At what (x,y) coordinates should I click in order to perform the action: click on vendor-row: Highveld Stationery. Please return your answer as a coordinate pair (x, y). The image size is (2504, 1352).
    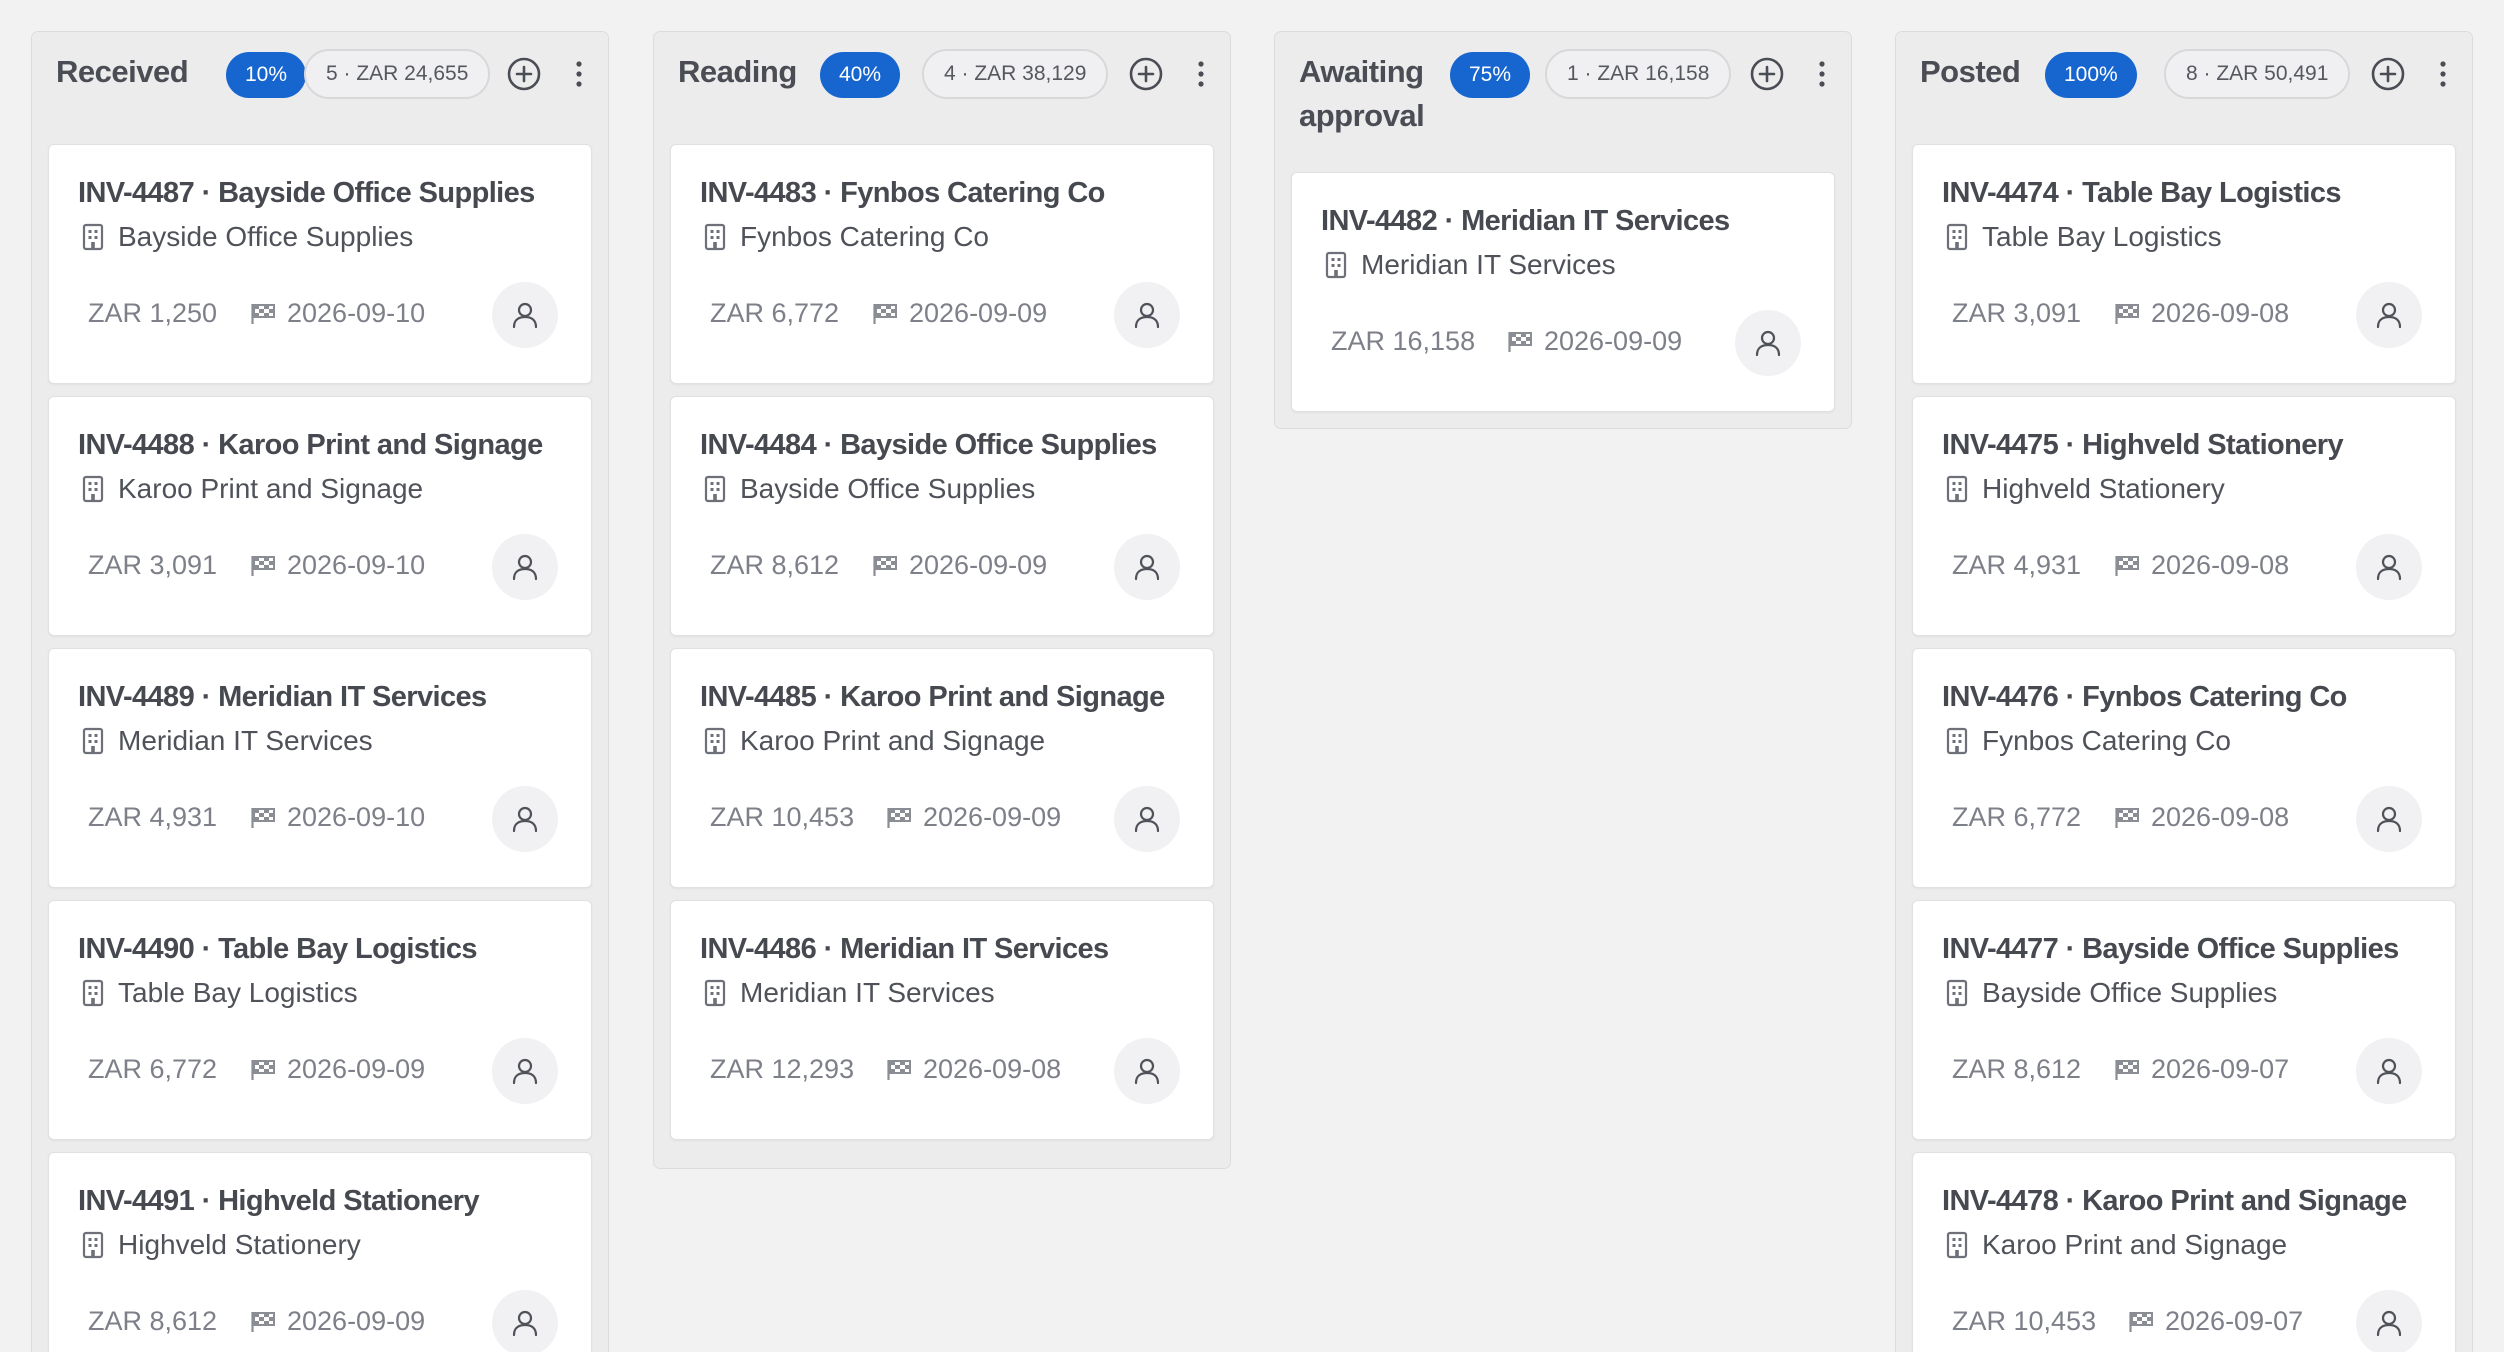
    Looking at the image, I should click on (2085, 489).